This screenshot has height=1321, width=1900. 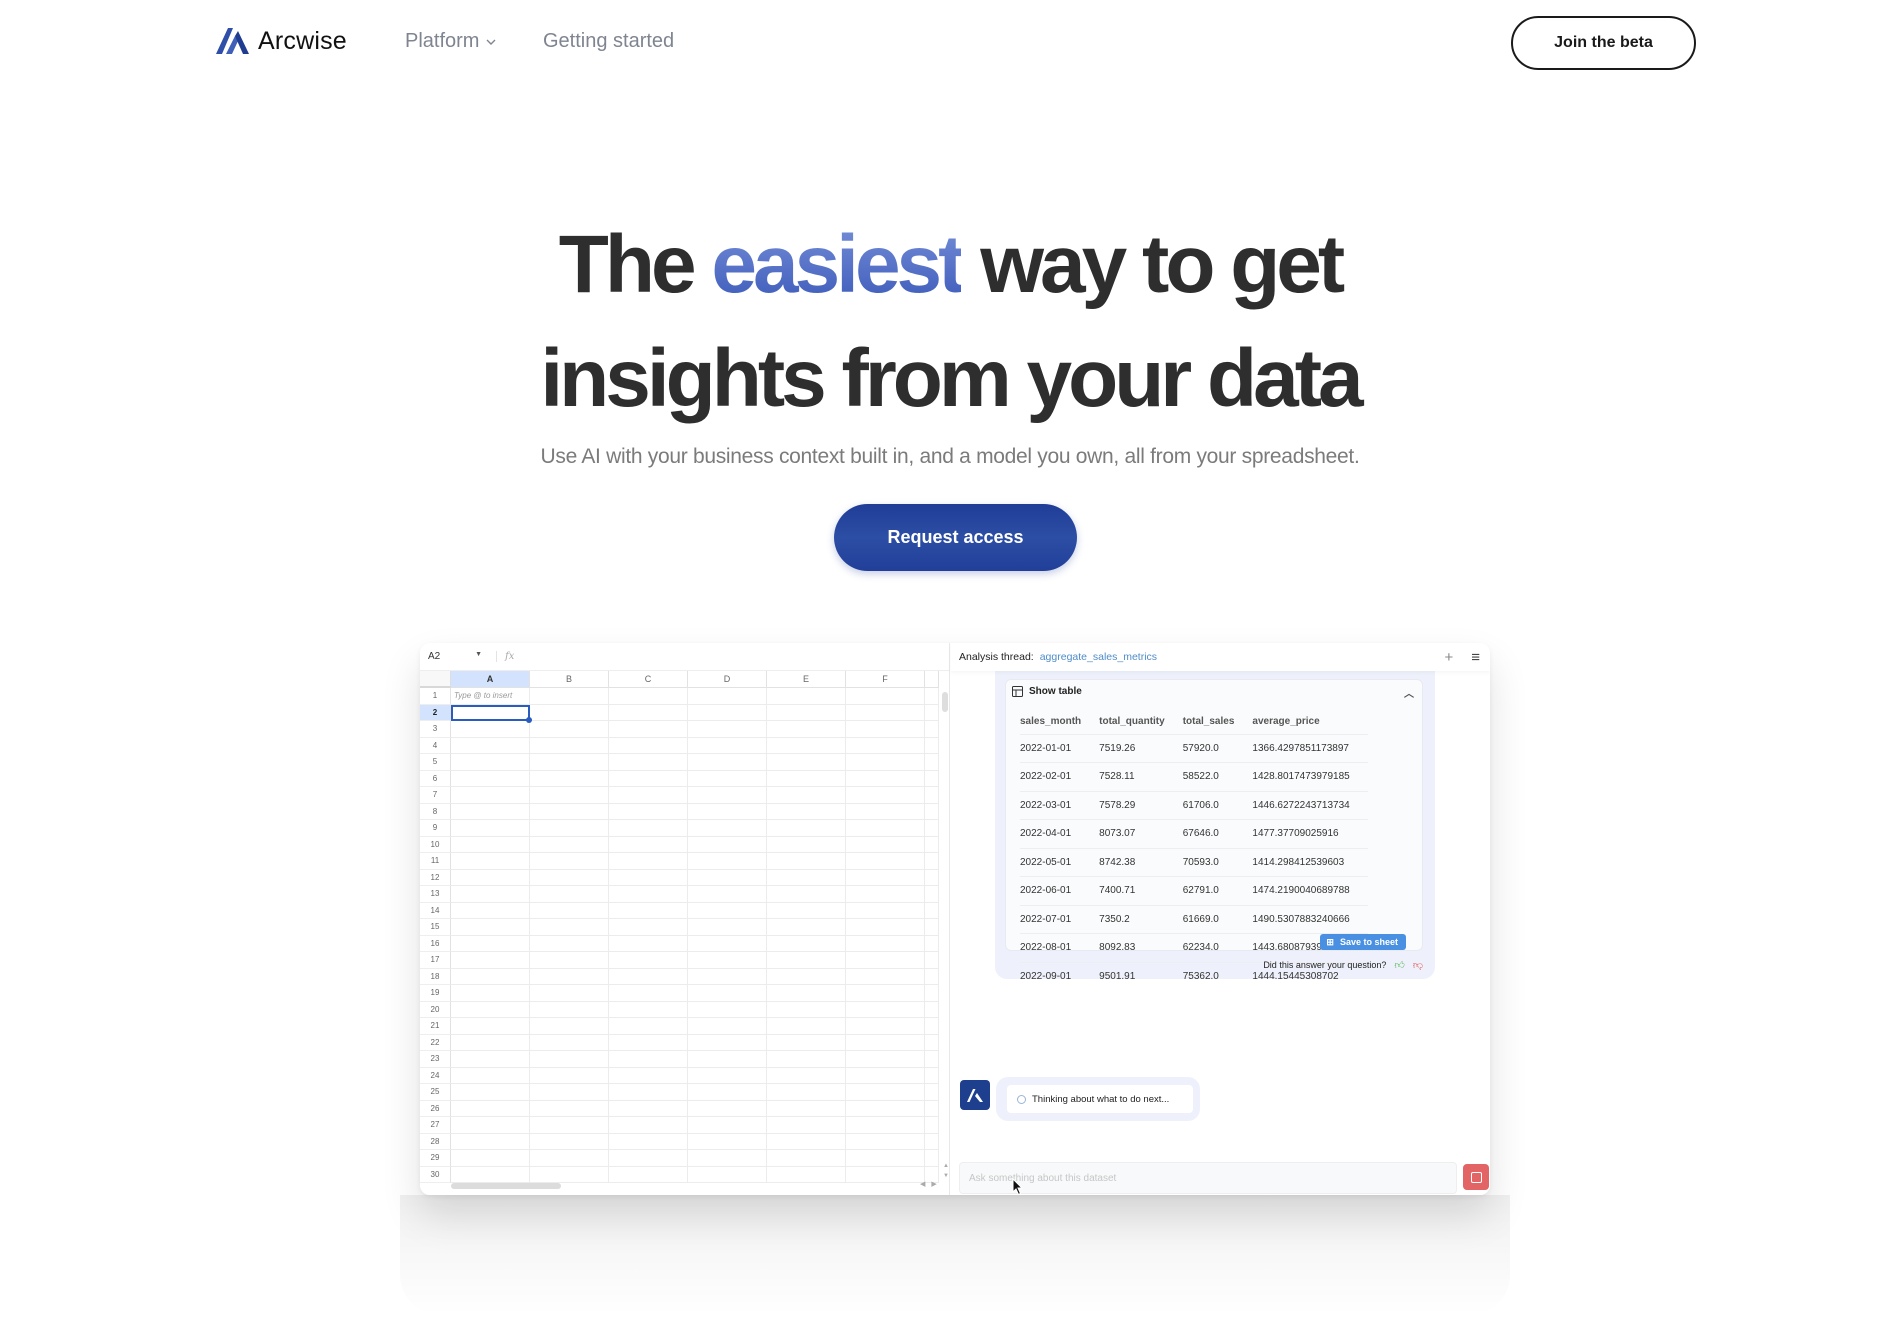 What do you see at coordinates (885, 679) in the screenshot?
I see `column-header-f: F` at bounding box center [885, 679].